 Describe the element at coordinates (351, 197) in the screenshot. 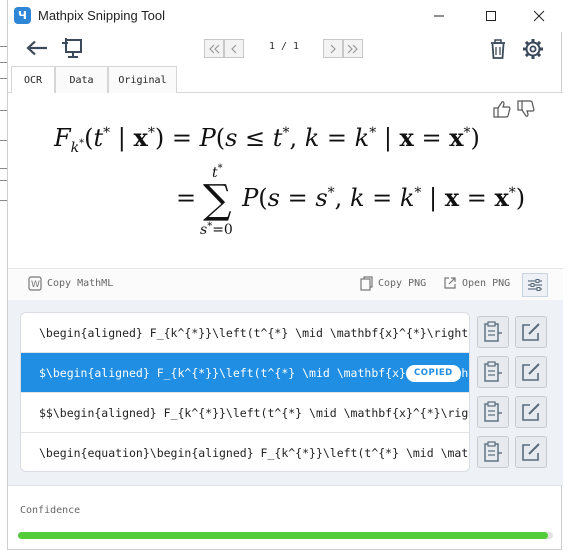

I see `equation-line-2: = P(s = s*, k = k* | x = x*)` at that location.